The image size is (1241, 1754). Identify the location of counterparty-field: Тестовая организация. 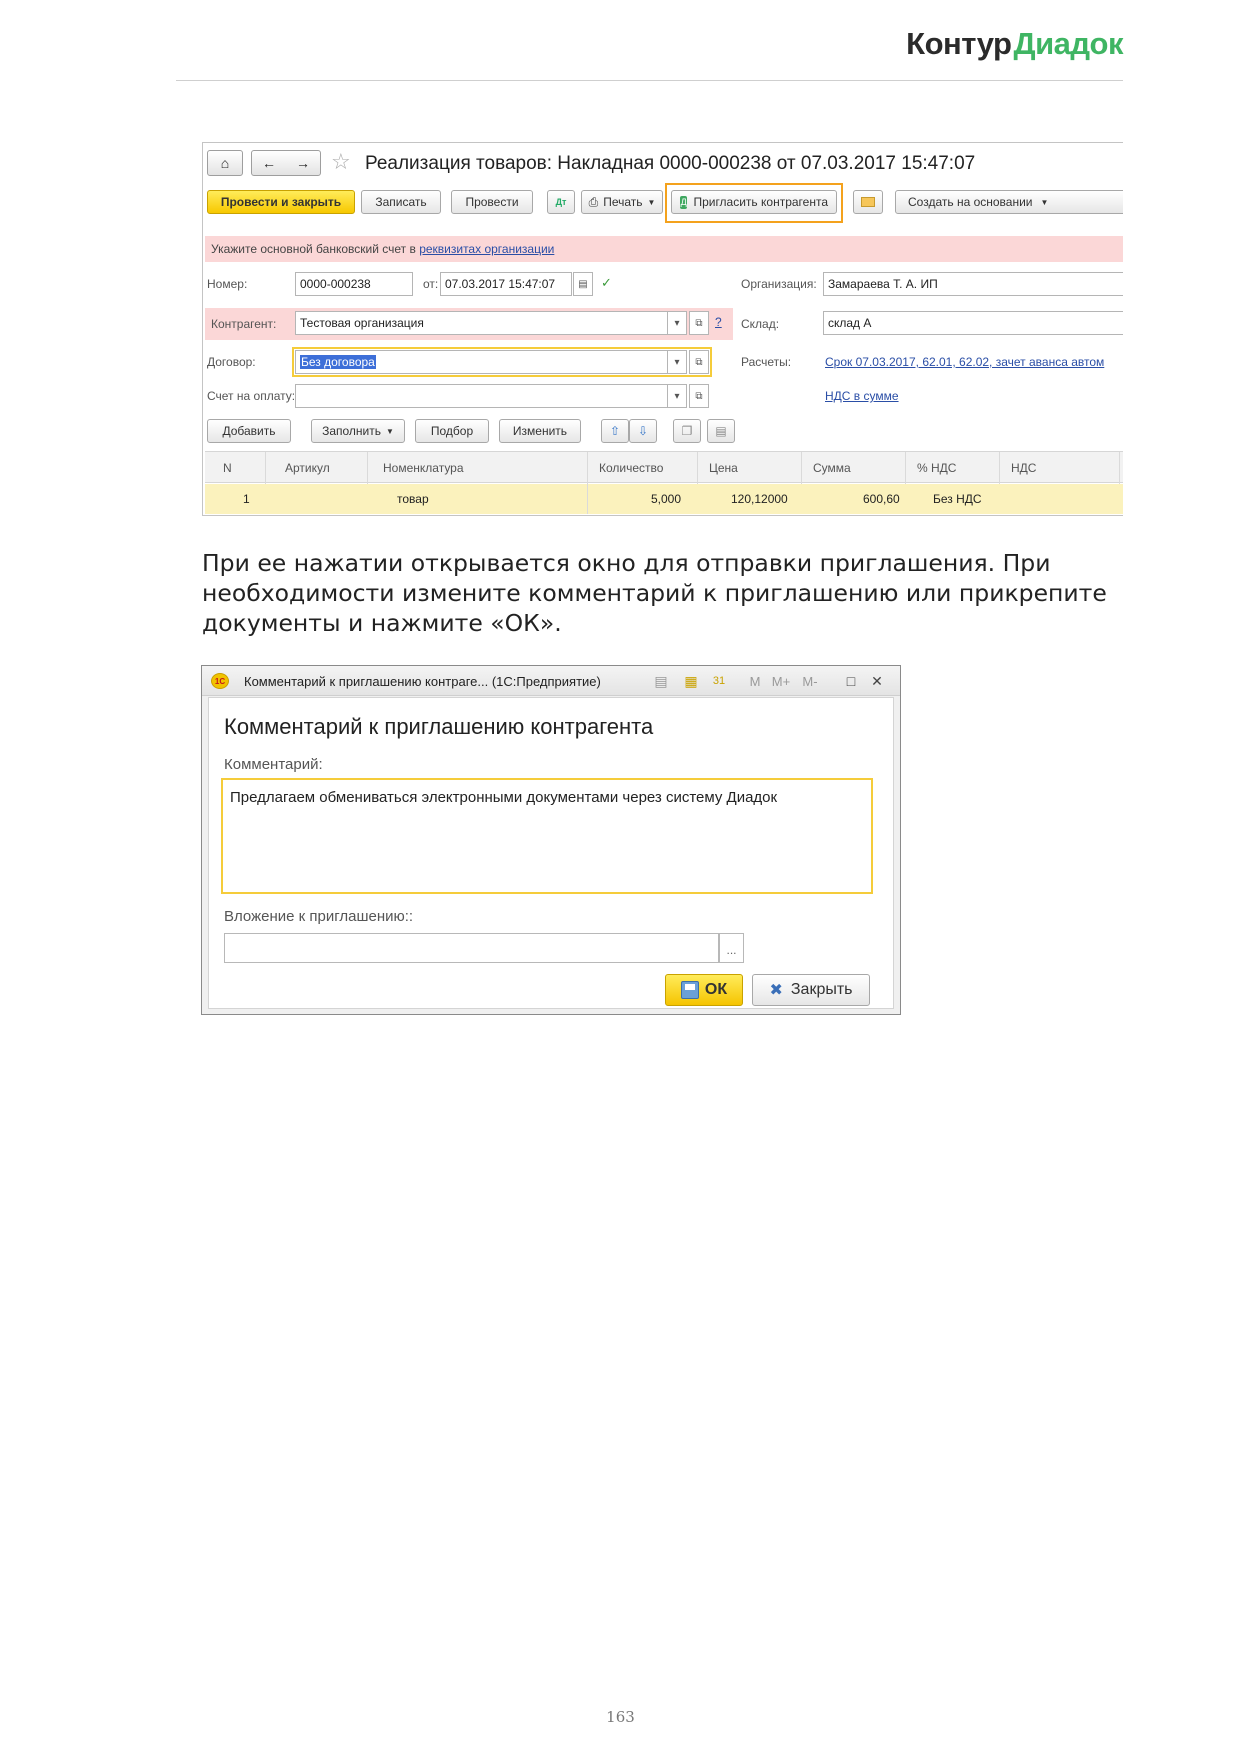
(481, 323).